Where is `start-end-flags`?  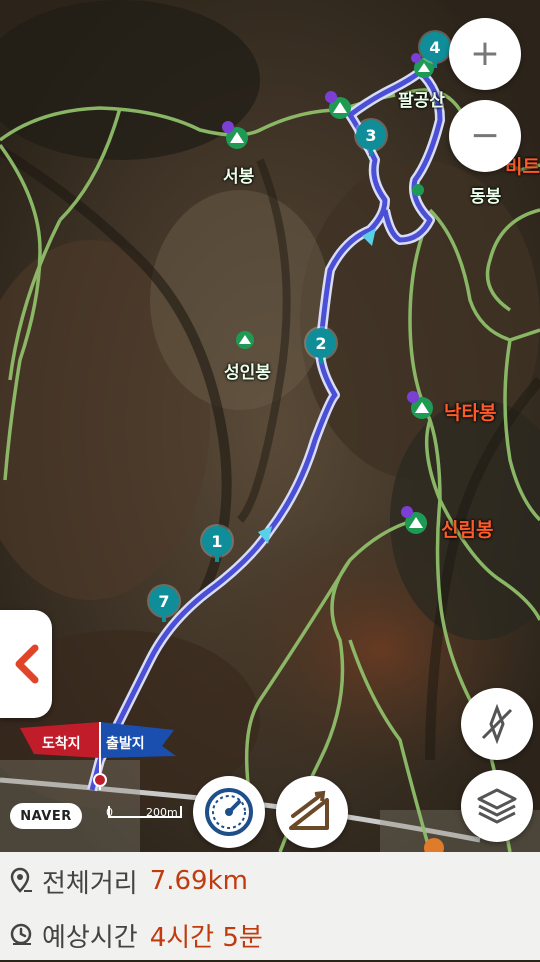
start-end-flags is located at coordinates (98, 756).